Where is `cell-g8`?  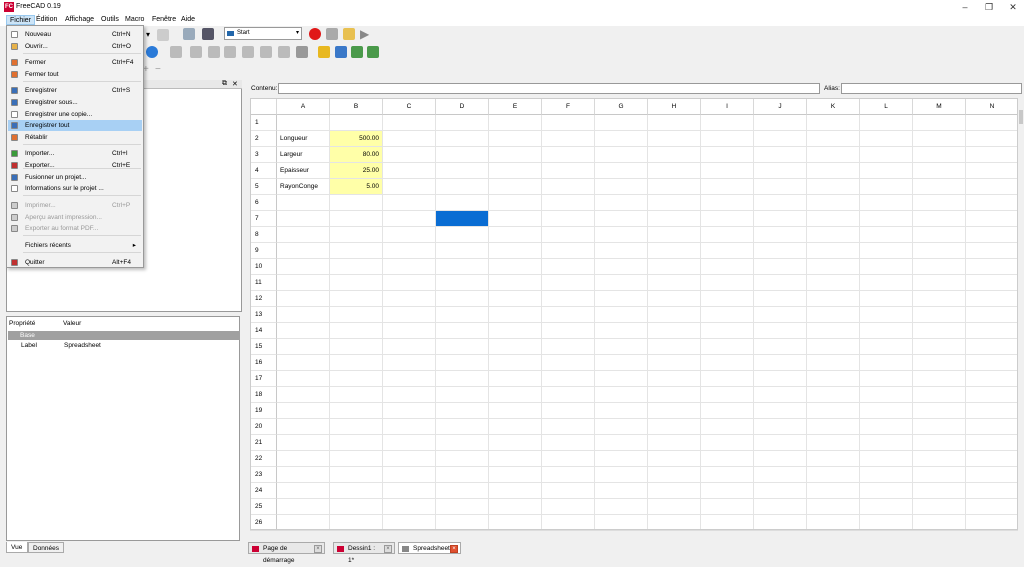
cell-g8 is located at coordinates (621, 235).